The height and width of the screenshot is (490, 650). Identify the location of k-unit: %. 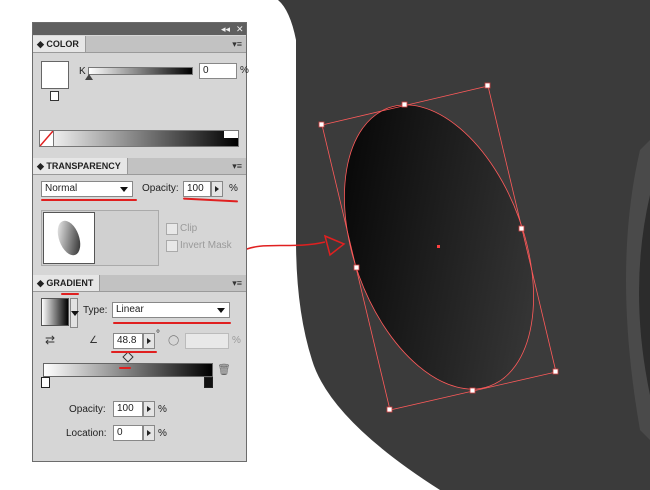
(244, 70).